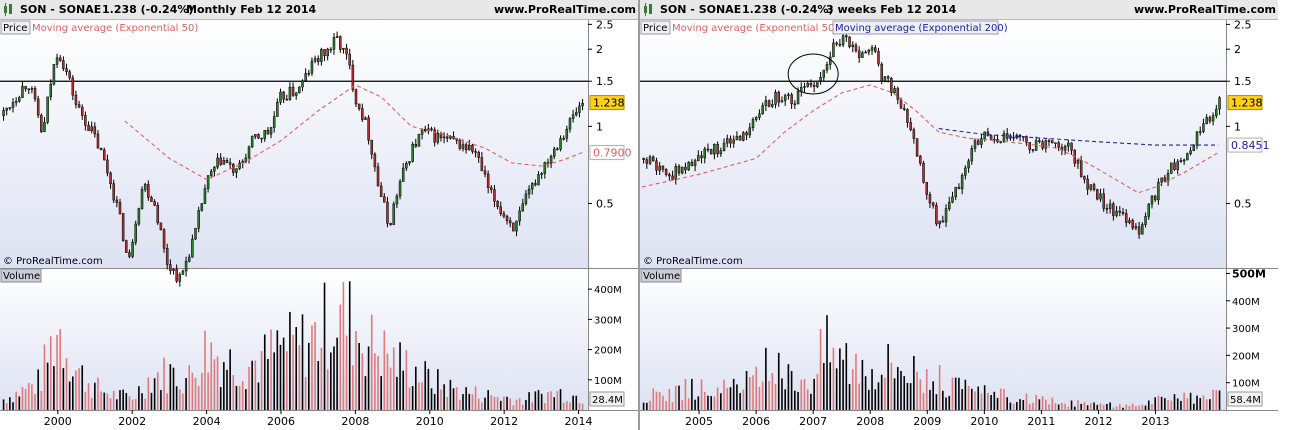 The width and height of the screenshot is (1290, 430). What do you see at coordinates (1250, 145) in the screenshot?
I see `ema200-badge: 0.8451` at bounding box center [1250, 145].